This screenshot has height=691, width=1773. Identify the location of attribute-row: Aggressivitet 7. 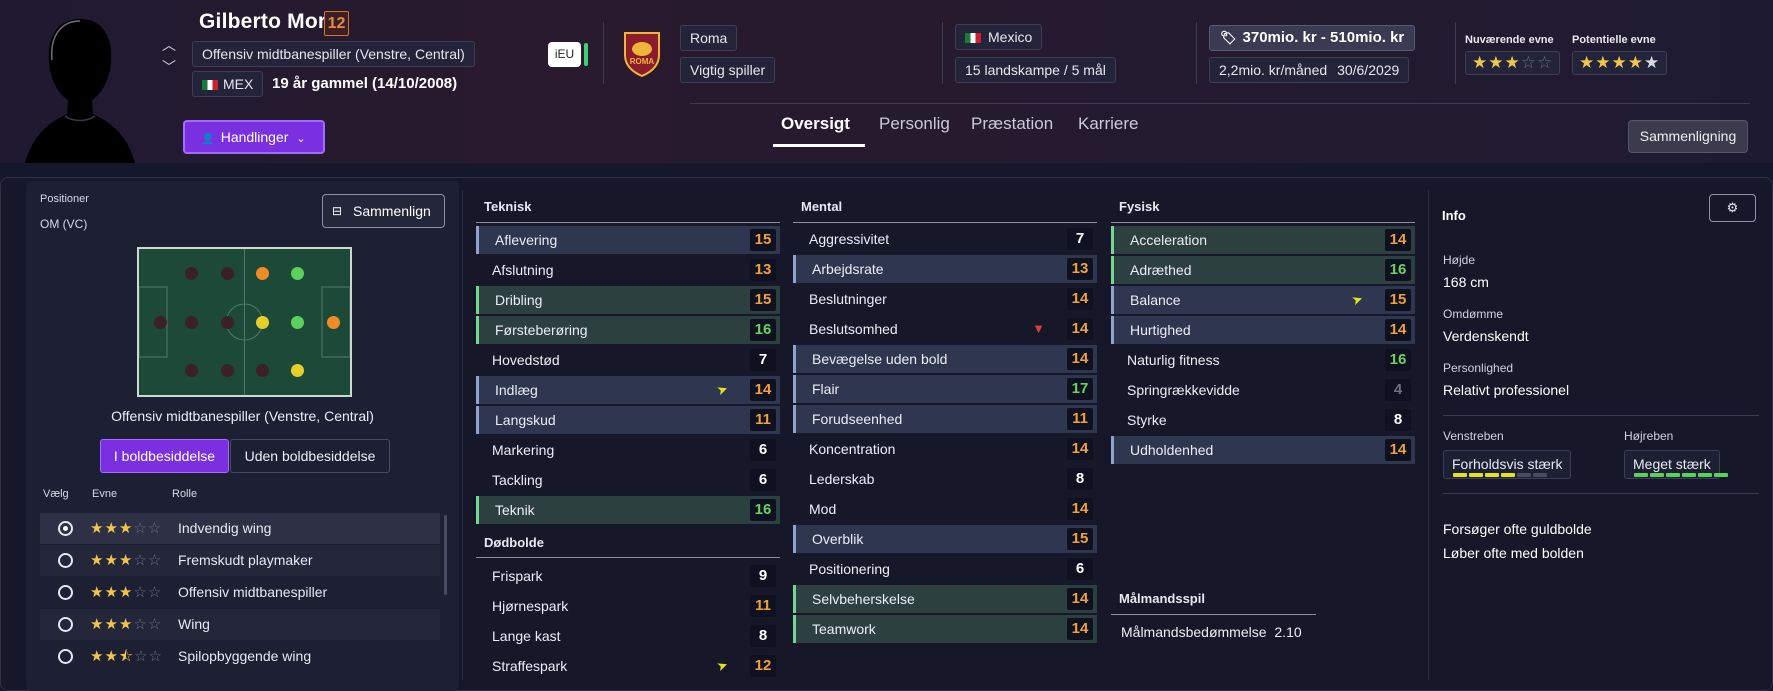
(945, 239).